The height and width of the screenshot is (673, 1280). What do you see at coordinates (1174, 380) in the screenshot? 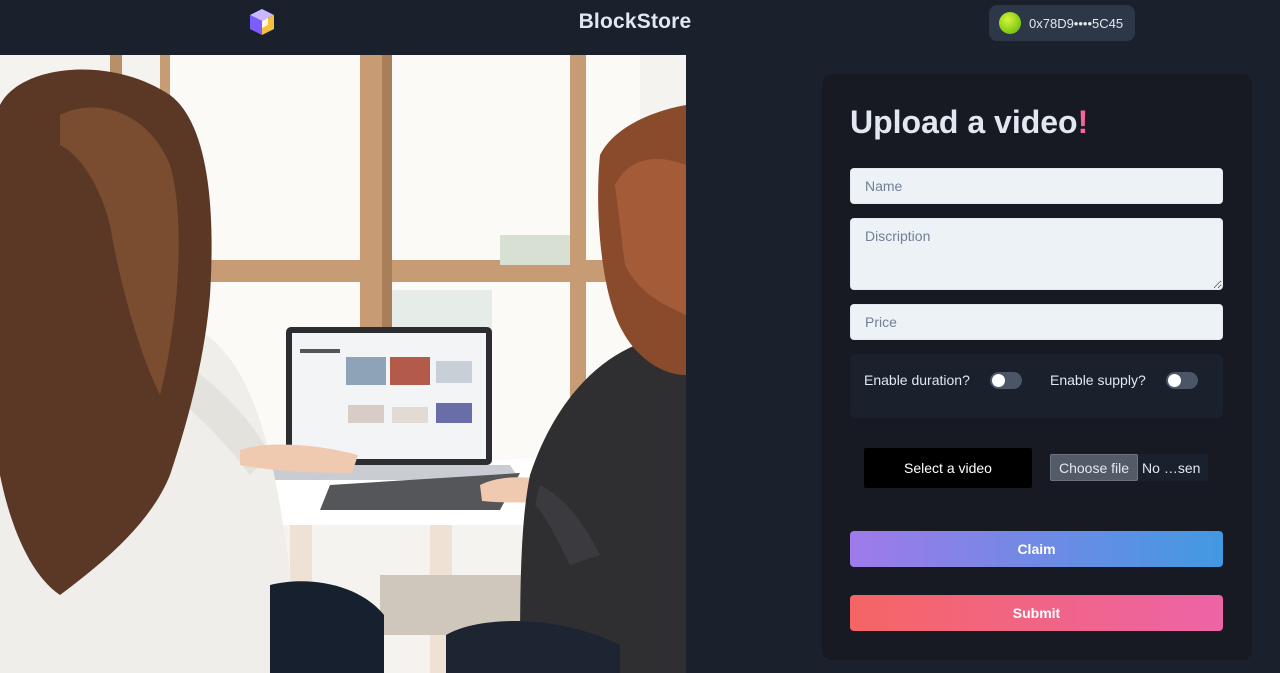
I see `supply-toggle-knob` at bounding box center [1174, 380].